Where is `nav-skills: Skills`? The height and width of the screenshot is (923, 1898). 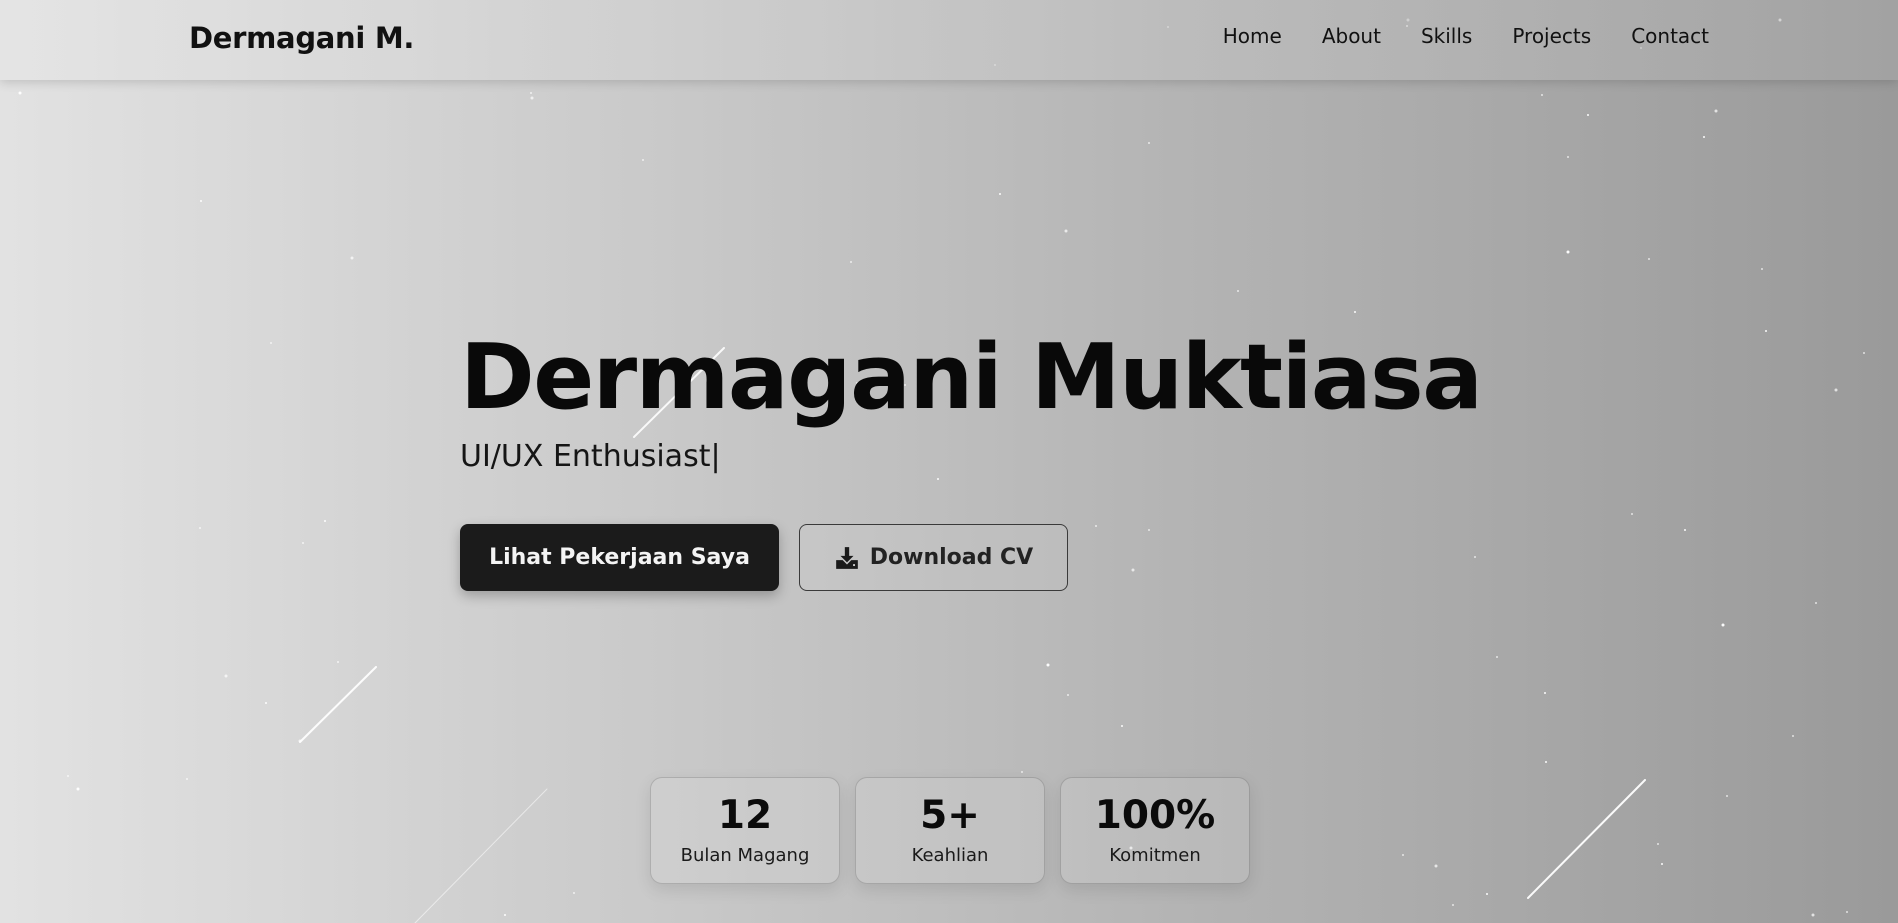 nav-skills: Skills is located at coordinates (1446, 36).